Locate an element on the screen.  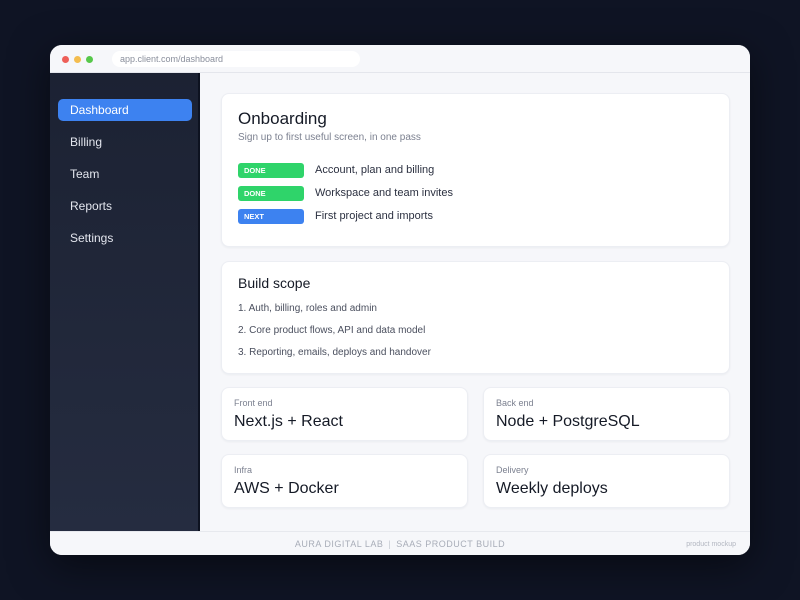
footer-tagline: SAAS PRODUCT BUILD is located at coordinates (451, 544).